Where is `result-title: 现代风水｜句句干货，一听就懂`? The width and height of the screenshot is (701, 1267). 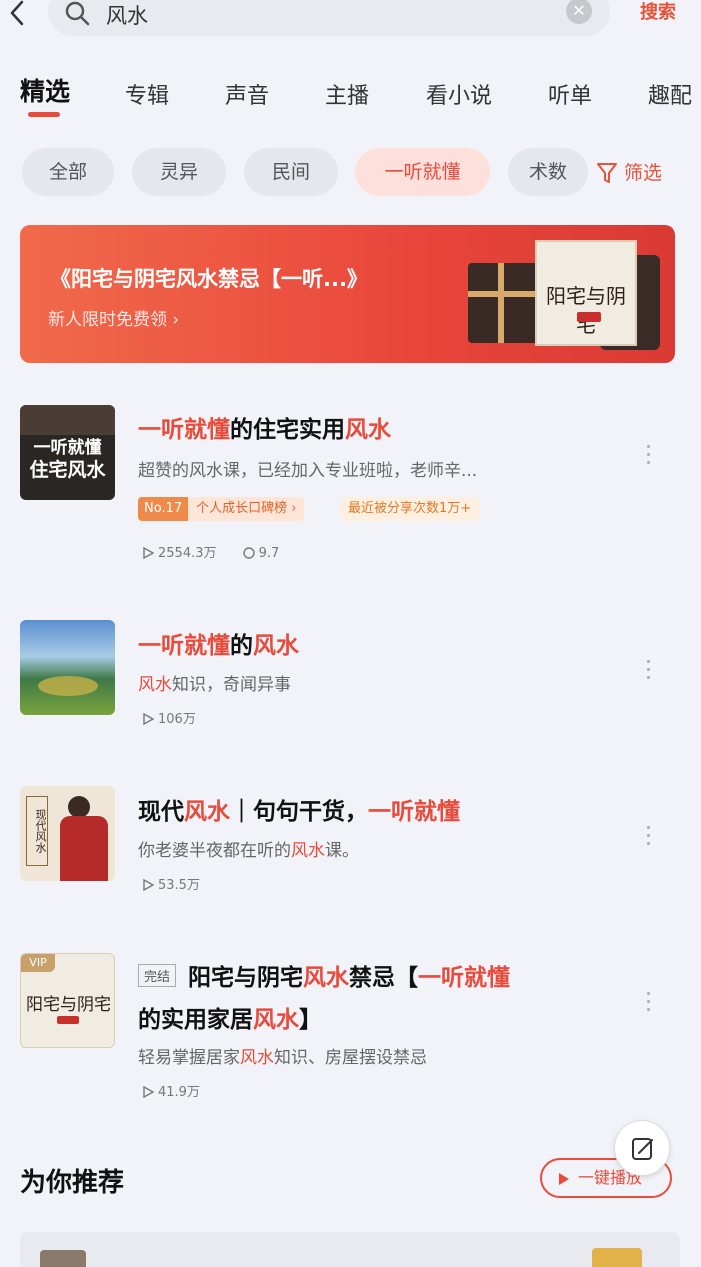 result-title: 现代风水｜句句干货，一听就懂 is located at coordinates (299, 809).